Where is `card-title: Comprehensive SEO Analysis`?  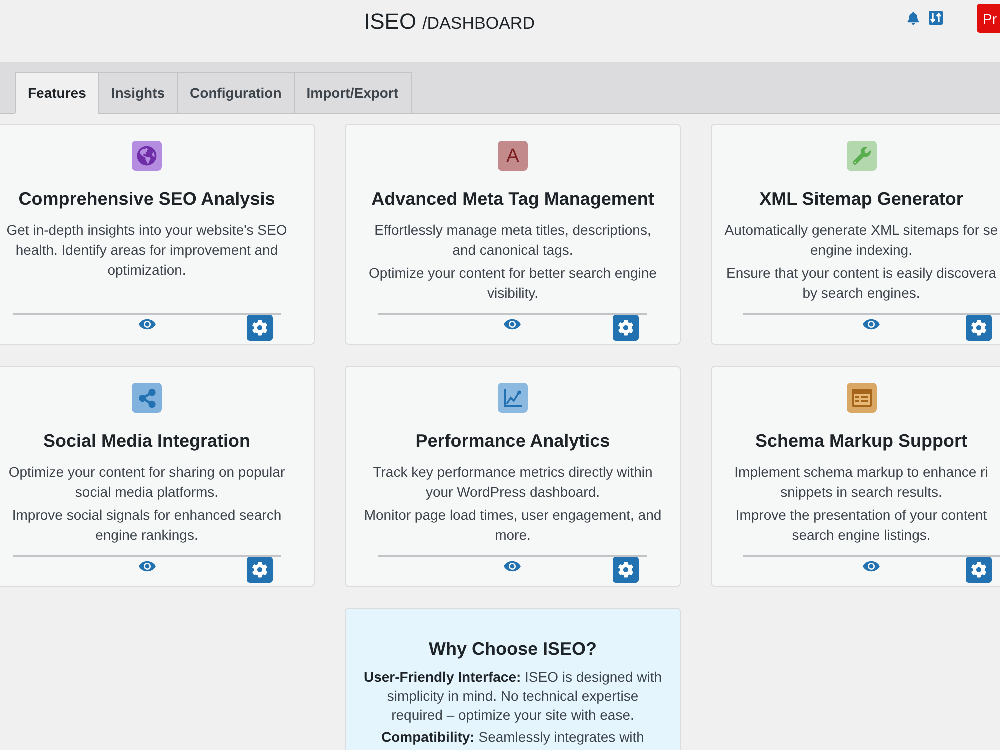
card-title: Comprehensive SEO Analysis is located at coordinates (147, 199).